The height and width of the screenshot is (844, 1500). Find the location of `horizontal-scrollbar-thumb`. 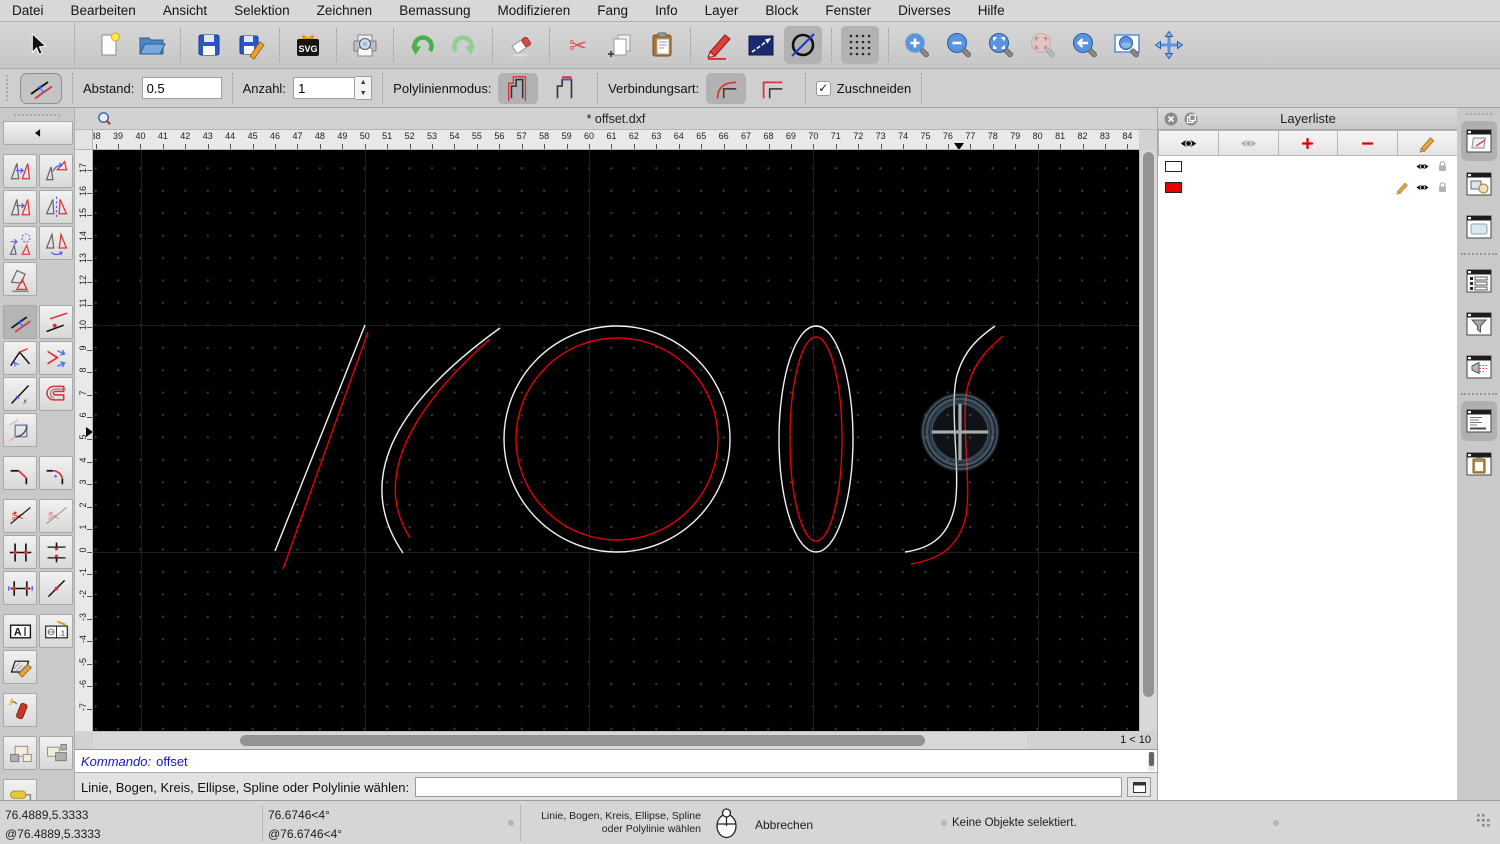

horizontal-scrollbar-thumb is located at coordinates (582, 740).